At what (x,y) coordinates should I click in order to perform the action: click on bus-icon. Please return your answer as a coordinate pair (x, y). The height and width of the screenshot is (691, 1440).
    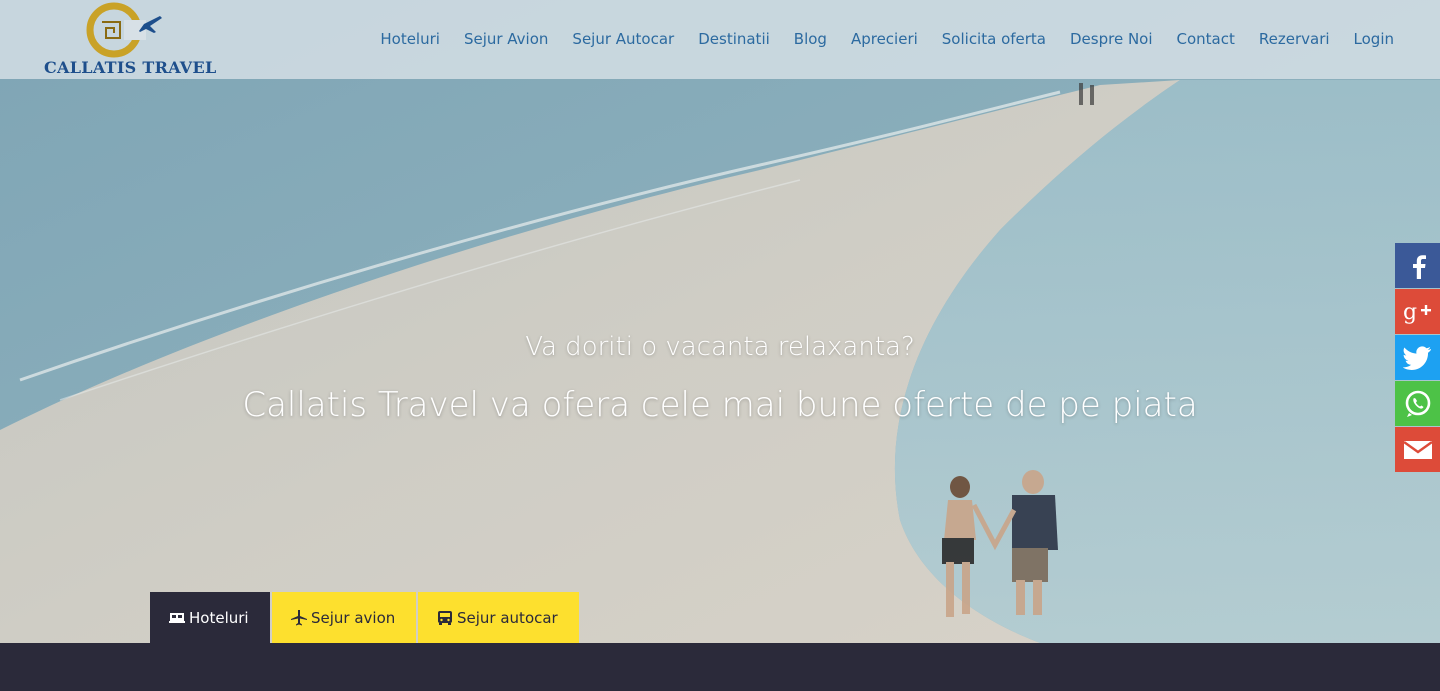
    Looking at the image, I should click on (445, 618).